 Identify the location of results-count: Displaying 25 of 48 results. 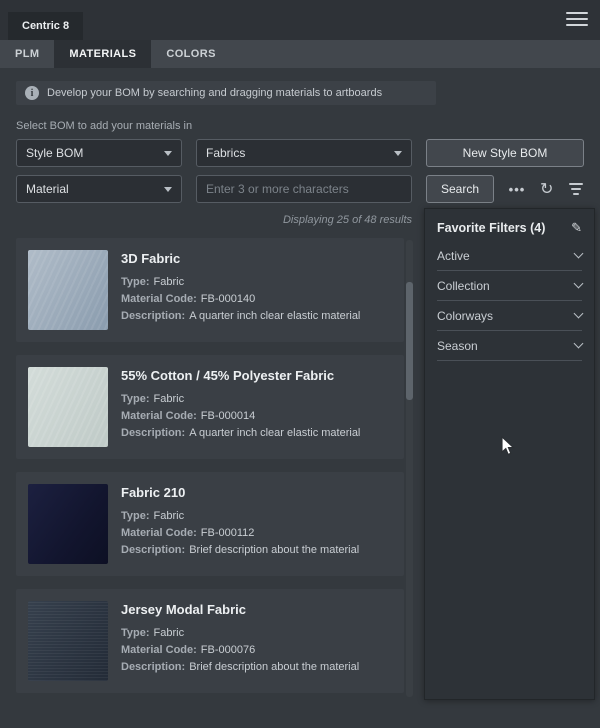
(347, 220).